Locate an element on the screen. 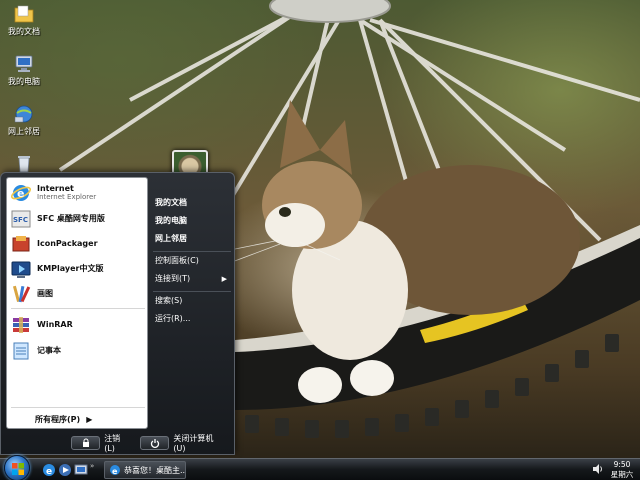 Image resolution: width=640 pixels, height=480 pixels. all-programs-label: 所有程序(P) is located at coordinates (58, 419).